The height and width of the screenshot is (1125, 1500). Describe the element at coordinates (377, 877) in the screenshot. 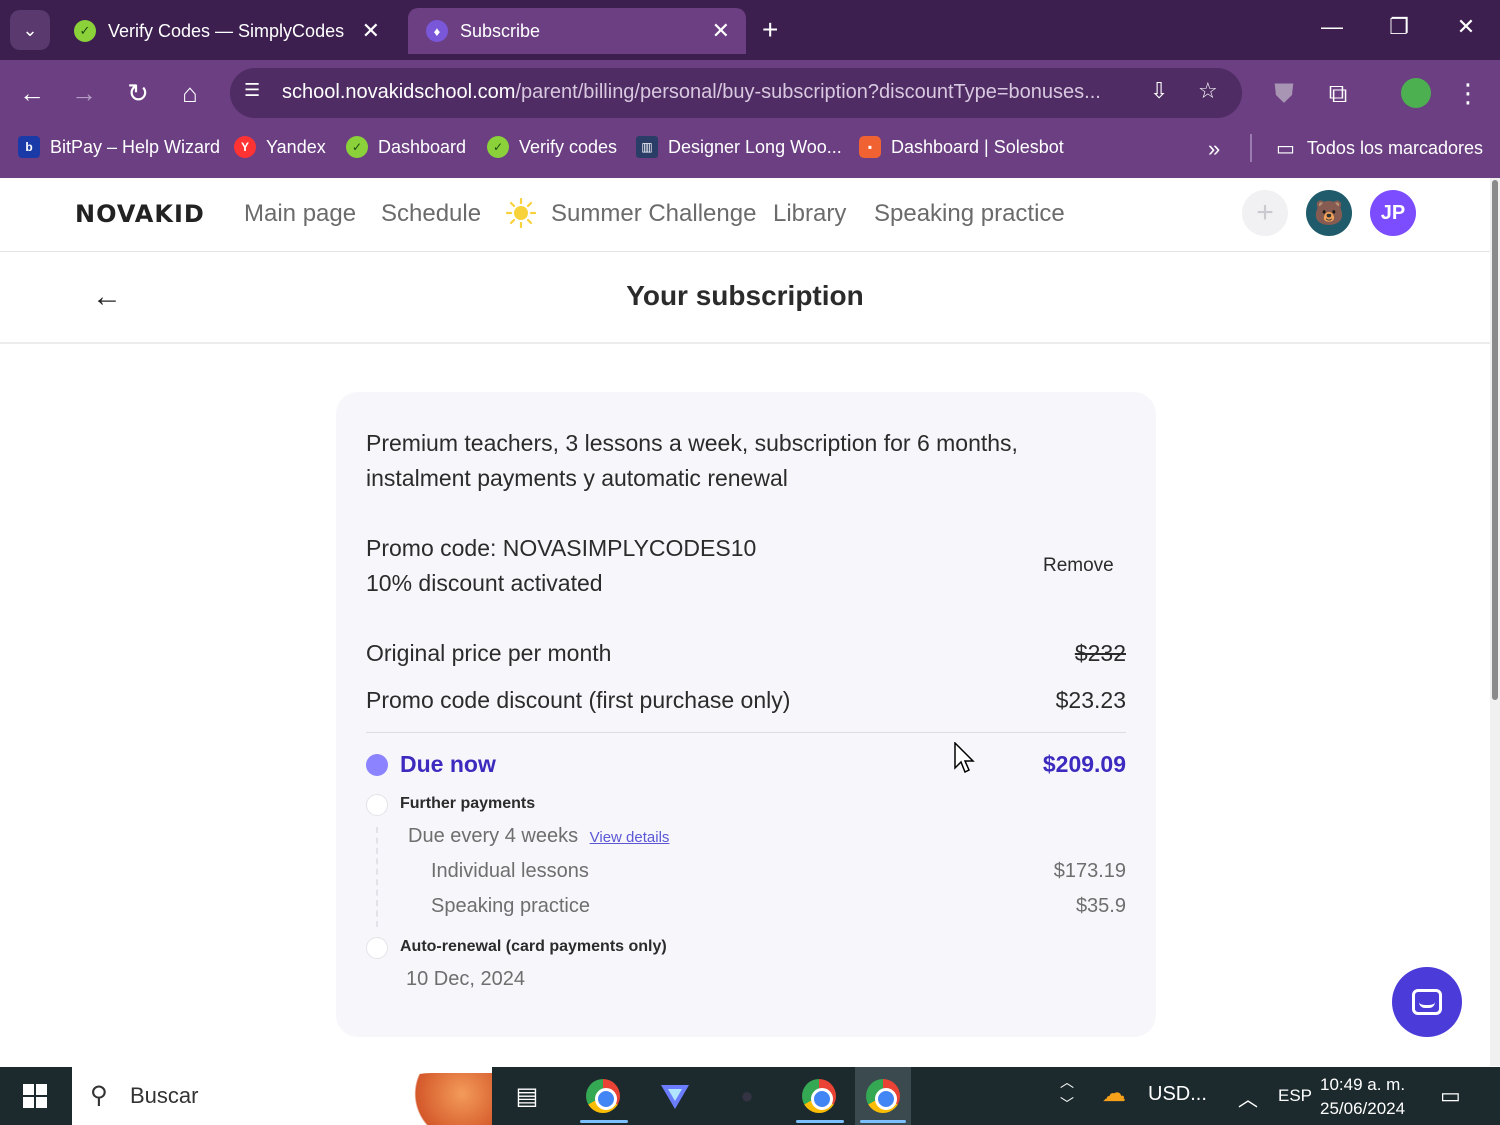

I see `timeline-line` at that location.